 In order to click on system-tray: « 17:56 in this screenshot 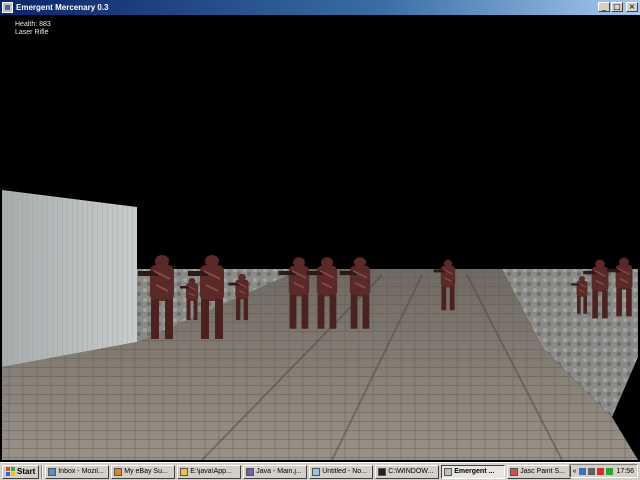, I will do `click(603, 471)`.